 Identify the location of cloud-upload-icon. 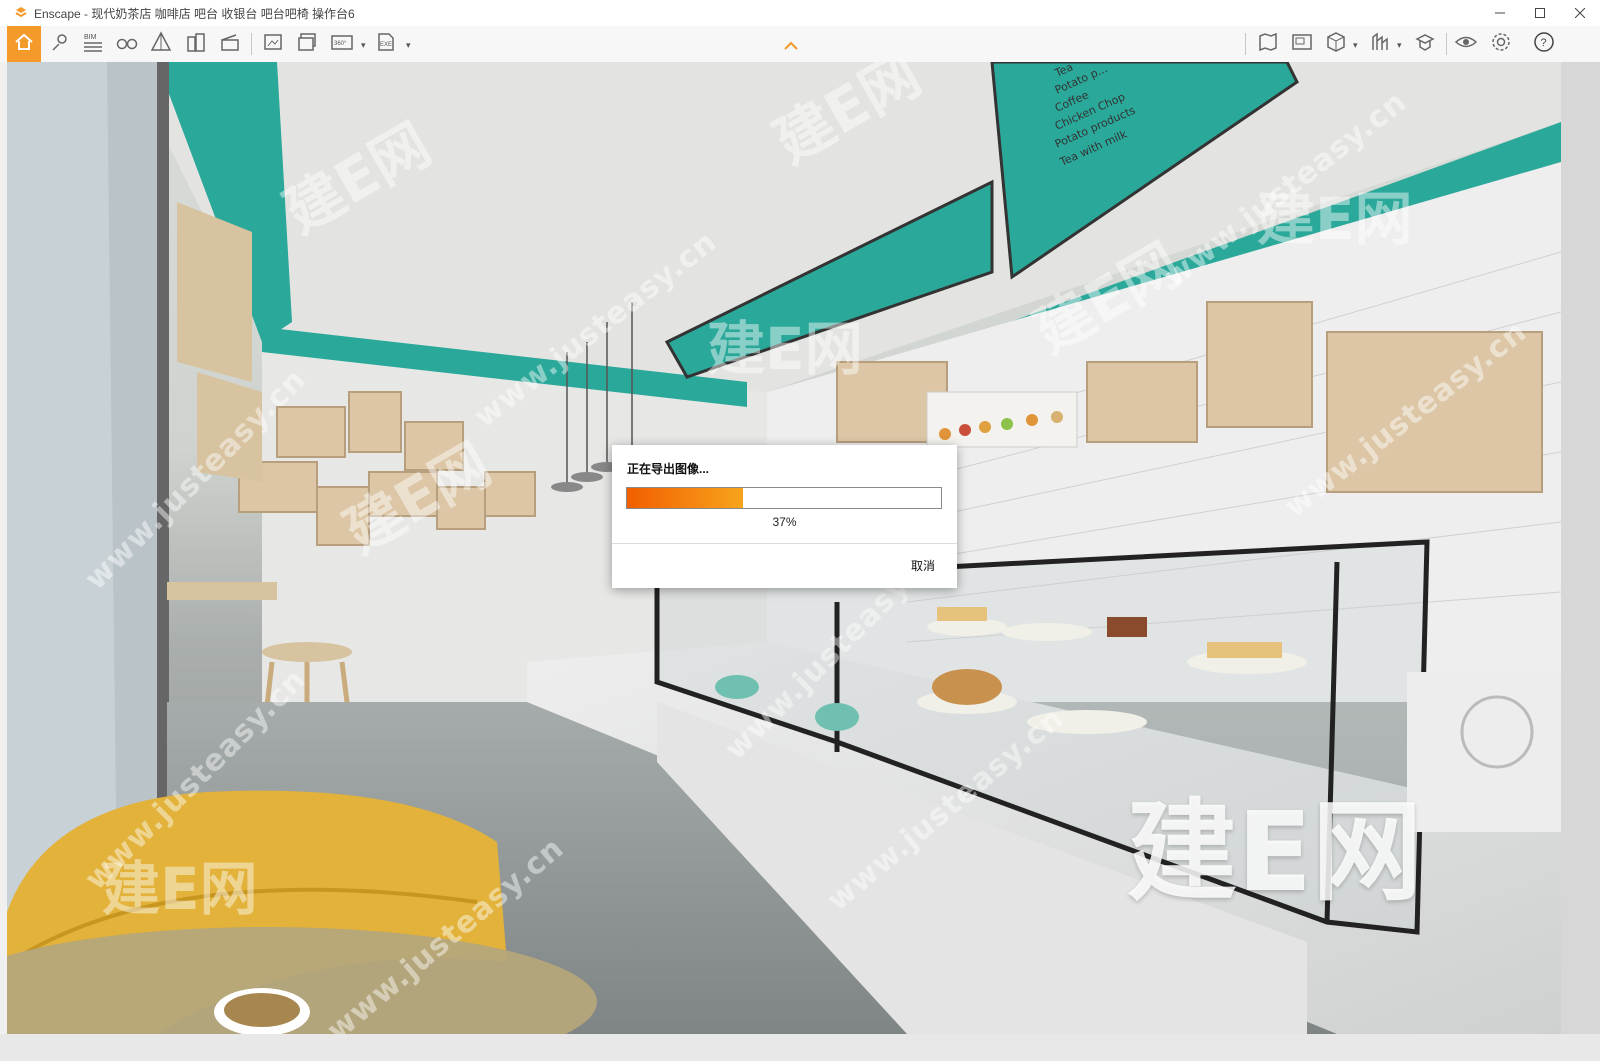
(1425, 44).